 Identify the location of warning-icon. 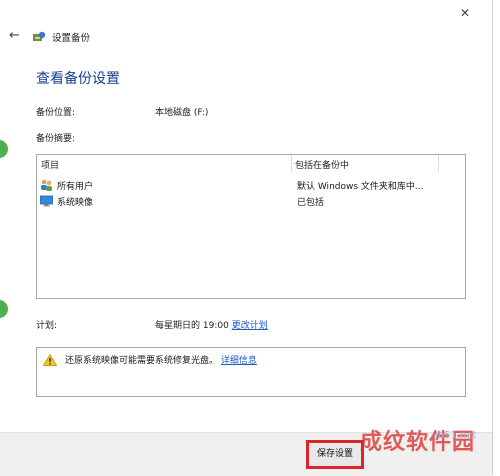
(50, 360).